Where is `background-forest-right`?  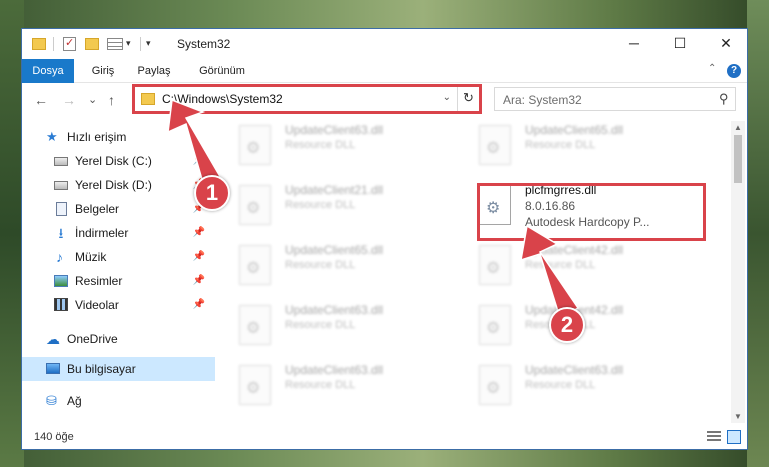
background-forest-right is located at coordinates (758, 233).